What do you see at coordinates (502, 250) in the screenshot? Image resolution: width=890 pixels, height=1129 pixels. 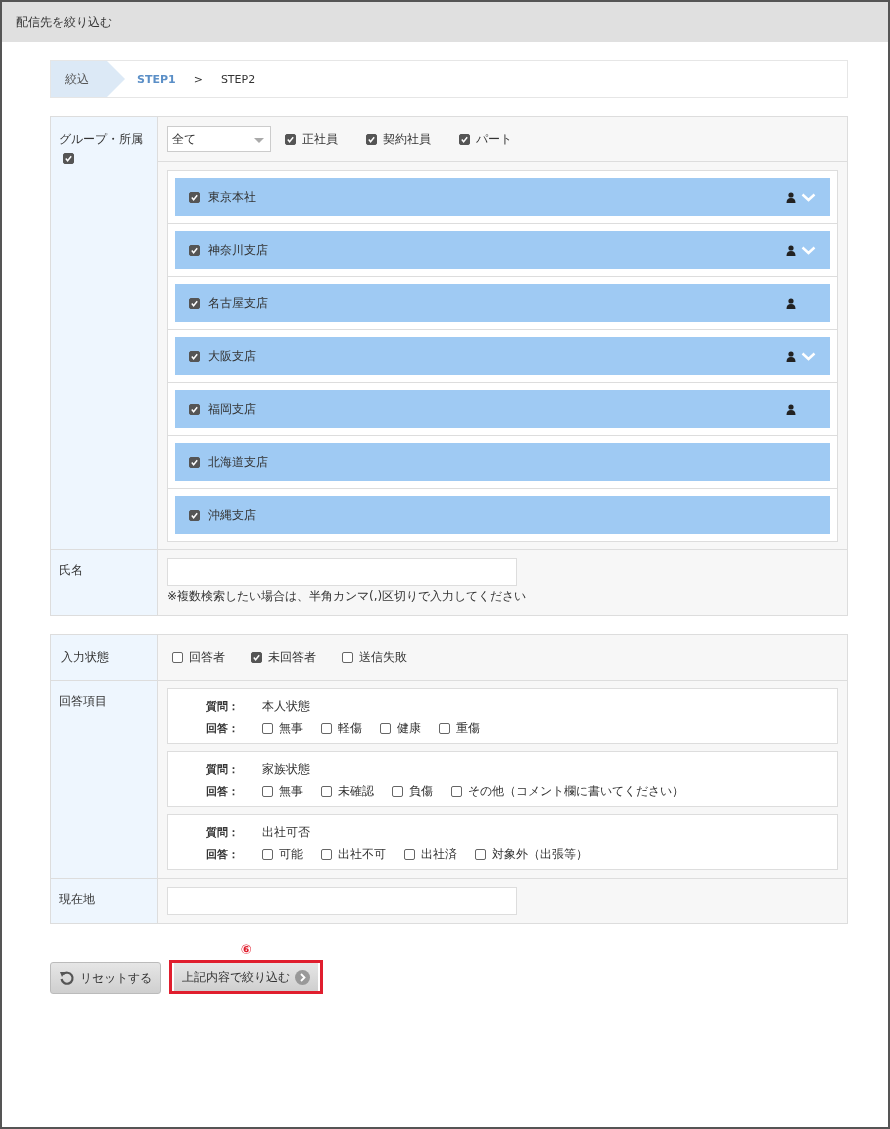 I see `group-item: 神奈川支店` at bounding box center [502, 250].